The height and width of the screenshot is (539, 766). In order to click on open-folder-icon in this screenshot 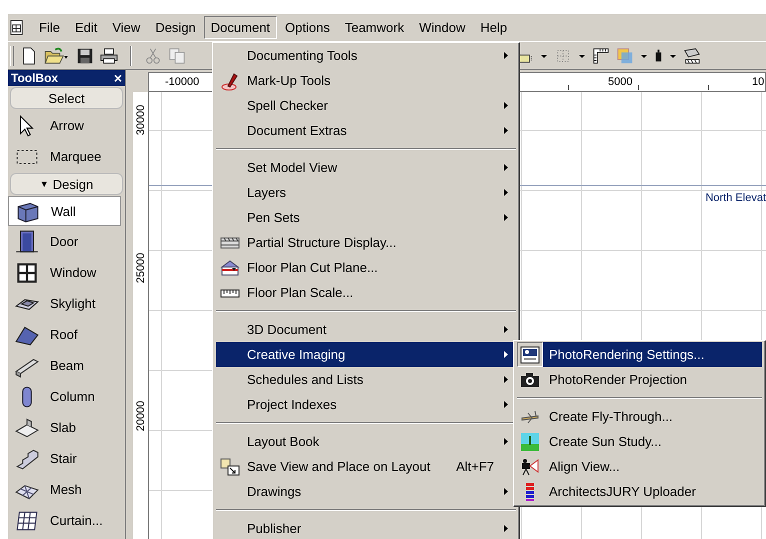, I will do `click(57, 55)`.